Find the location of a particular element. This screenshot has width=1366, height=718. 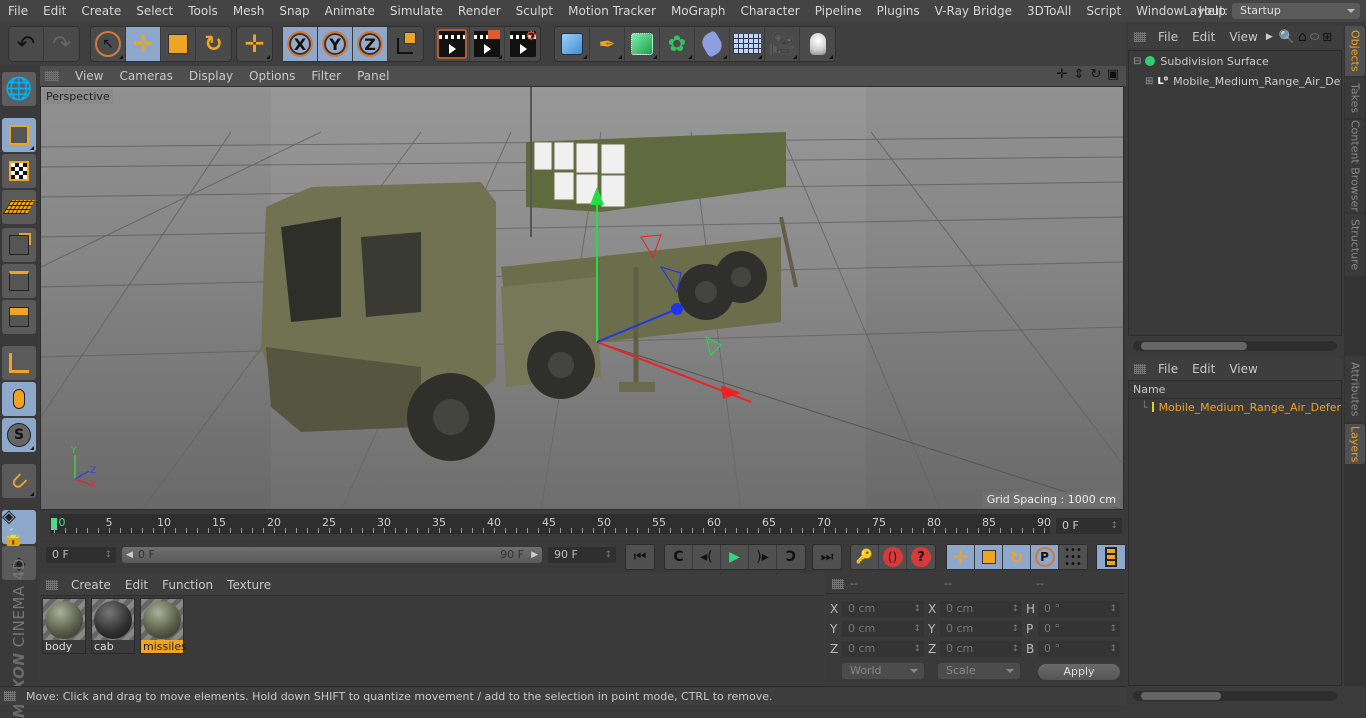

polygons-mode-button is located at coordinates (19, 317).